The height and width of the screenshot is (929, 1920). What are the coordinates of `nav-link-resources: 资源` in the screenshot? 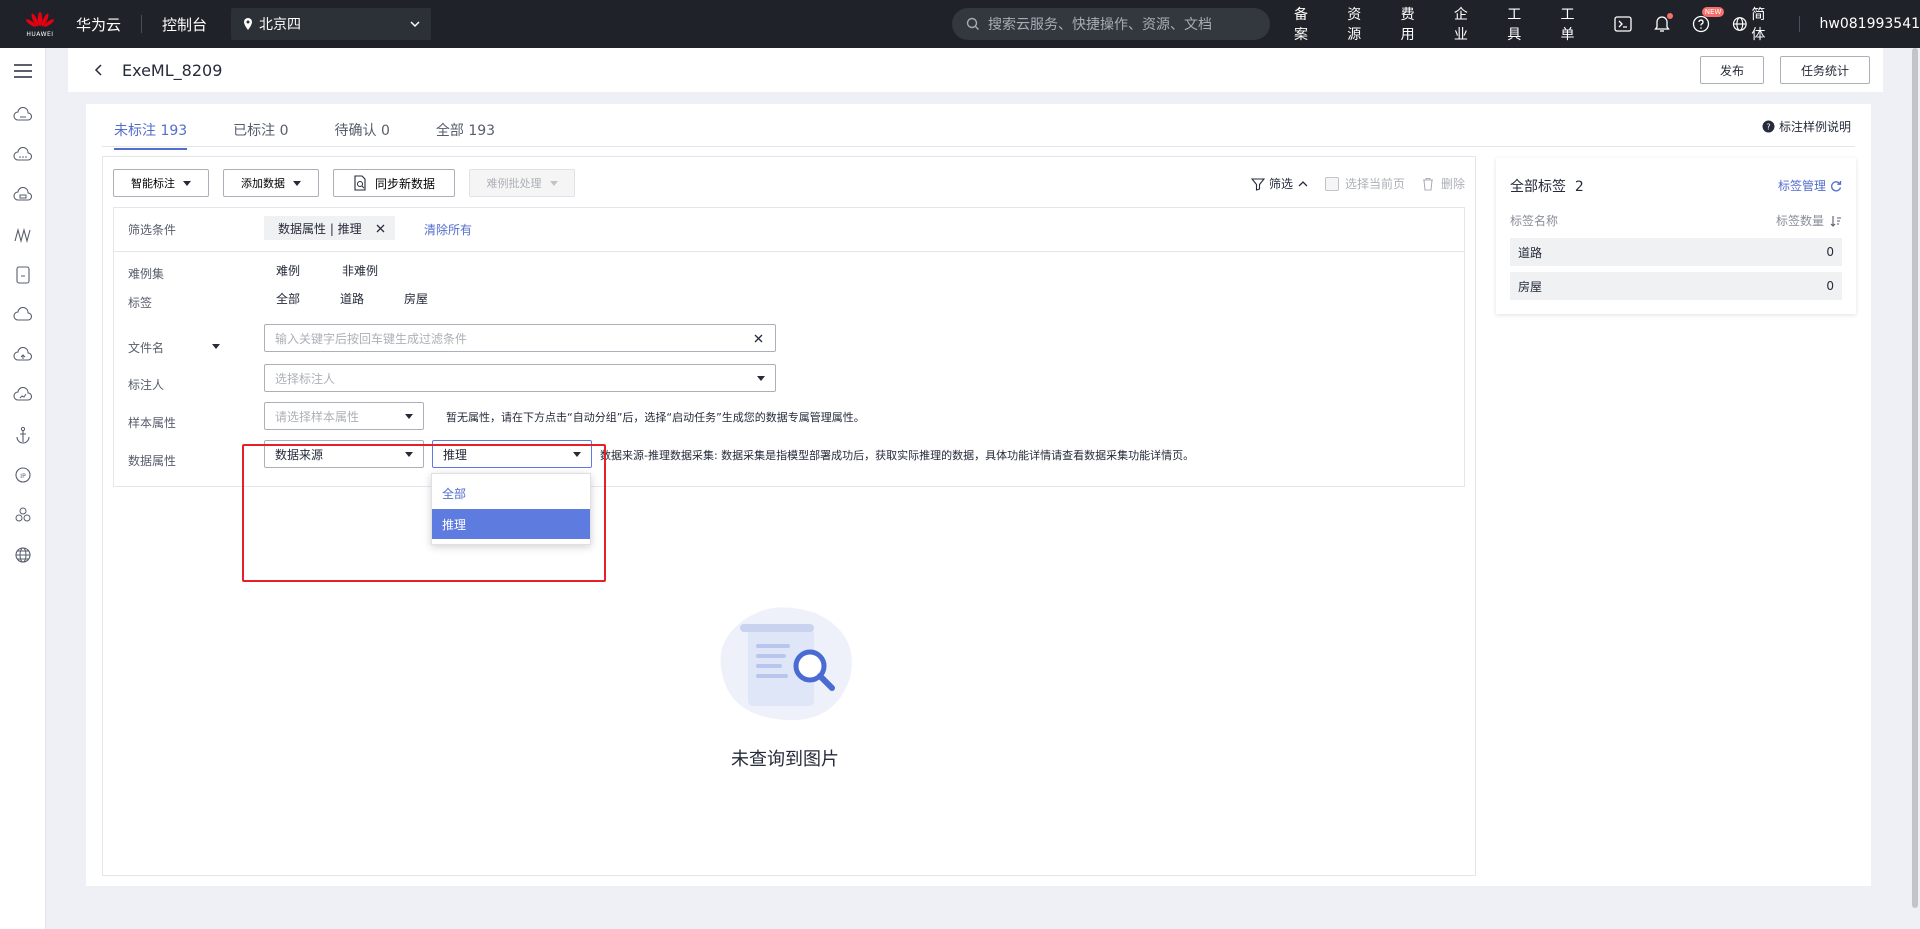 It's located at (1360, 24).